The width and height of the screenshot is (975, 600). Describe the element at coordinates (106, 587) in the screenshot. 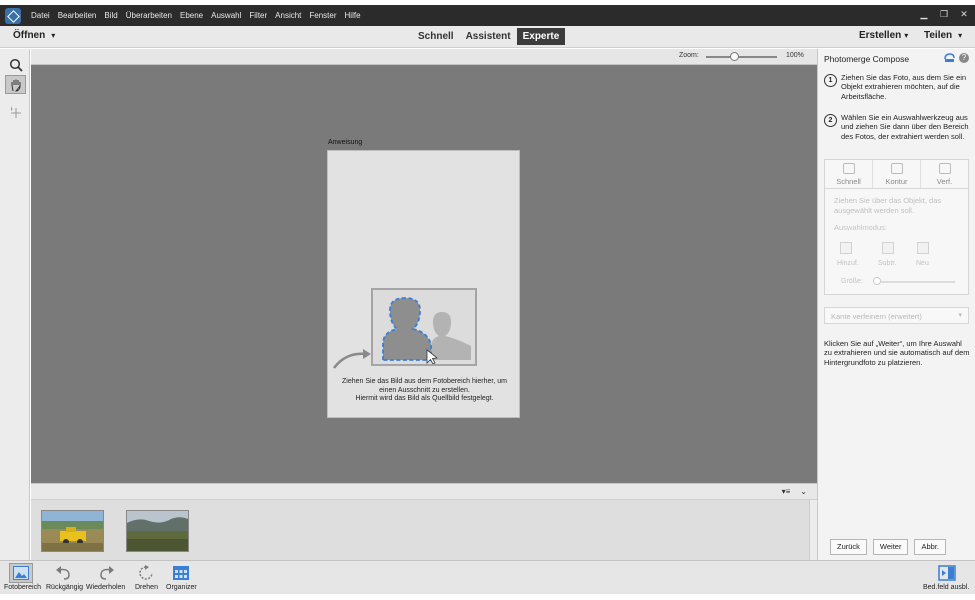

I see `redo-label: Wiederholen` at that location.